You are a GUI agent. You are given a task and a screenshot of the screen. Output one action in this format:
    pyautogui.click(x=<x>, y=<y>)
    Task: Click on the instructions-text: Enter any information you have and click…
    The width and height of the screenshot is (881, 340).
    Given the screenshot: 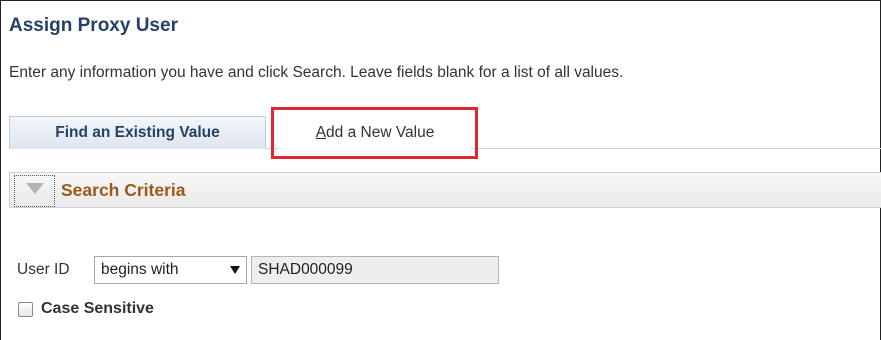 What is the action you would take?
    pyautogui.click(x=316, y=72)
    